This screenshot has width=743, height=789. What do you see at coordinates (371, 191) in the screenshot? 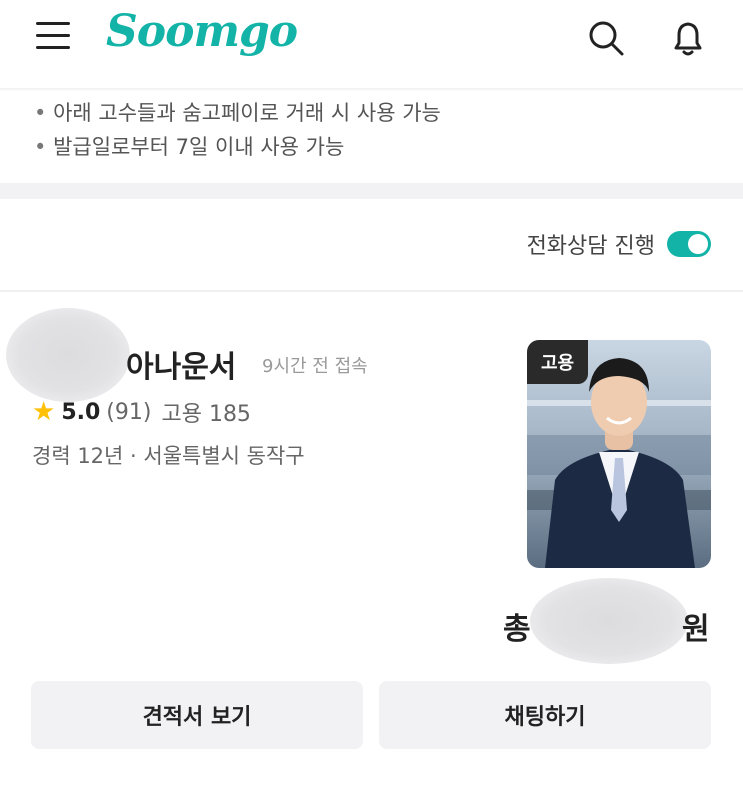
I see `section-divider` at bounding box center [371, 191].